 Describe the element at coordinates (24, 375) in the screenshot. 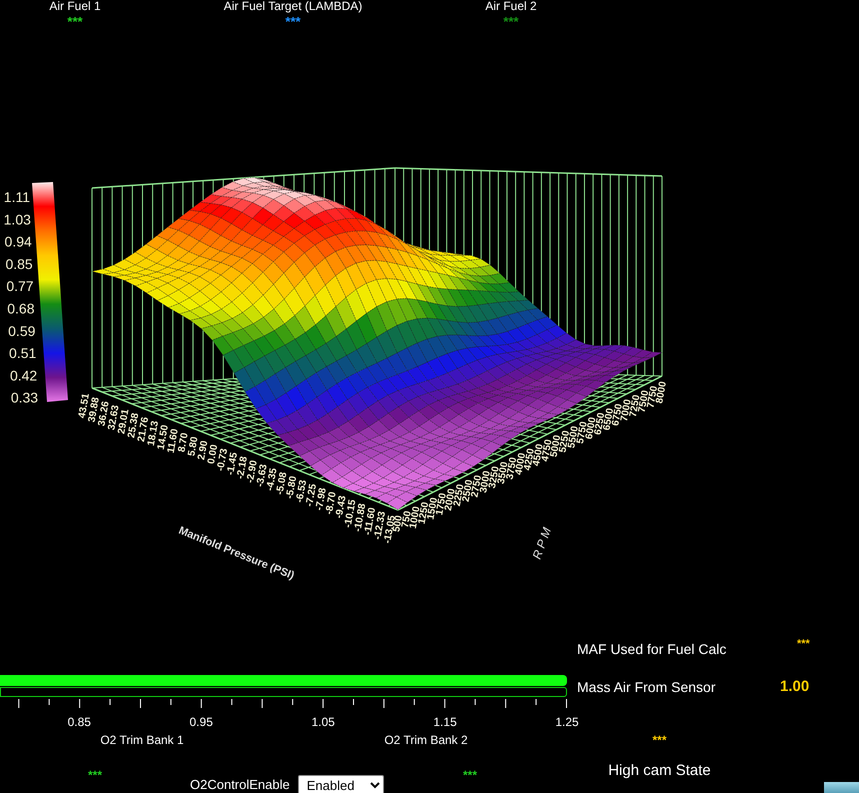

I see `colorbar-label: 0.42` at that location.